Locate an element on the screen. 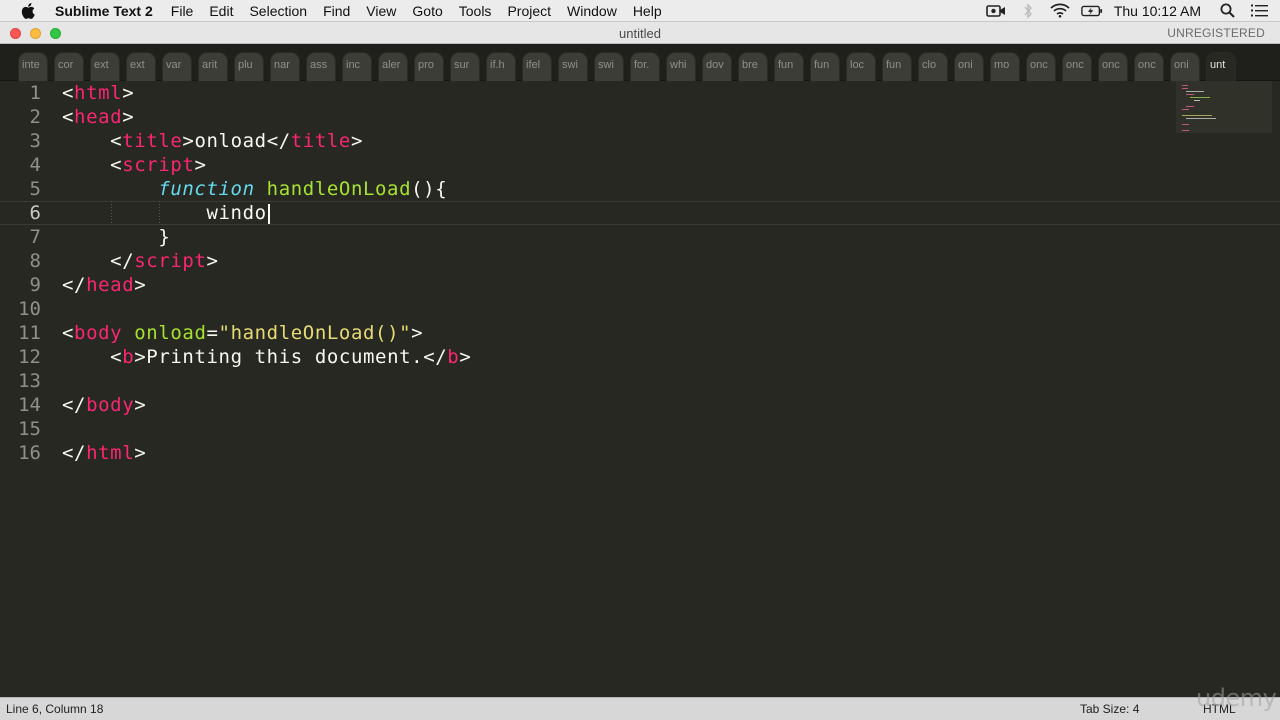 This screenshot has height=720, width=1280. tab: aler is located at coordinates (393, 66).